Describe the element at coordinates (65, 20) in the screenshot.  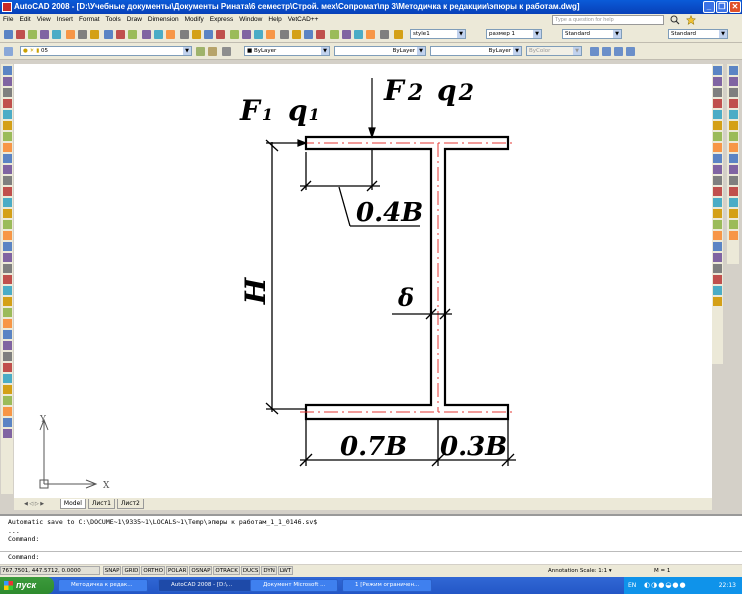
I see `menu-insert: Insert` at that location.